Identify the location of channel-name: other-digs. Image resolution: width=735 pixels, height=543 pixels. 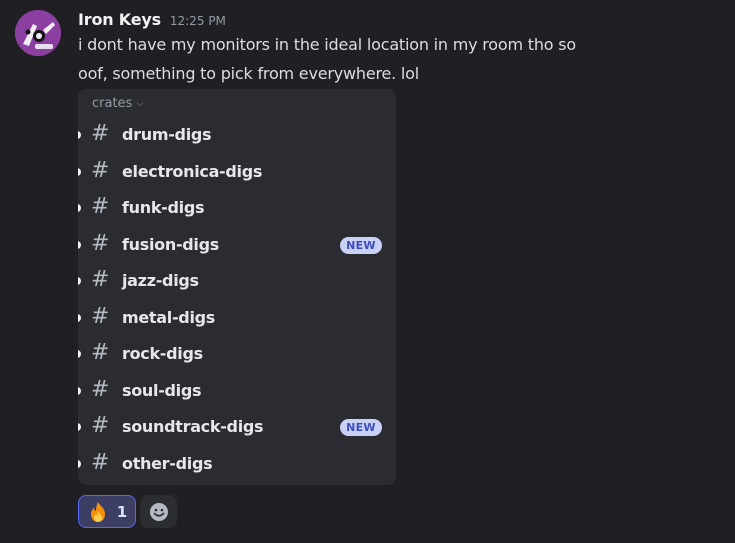
(167, 463).